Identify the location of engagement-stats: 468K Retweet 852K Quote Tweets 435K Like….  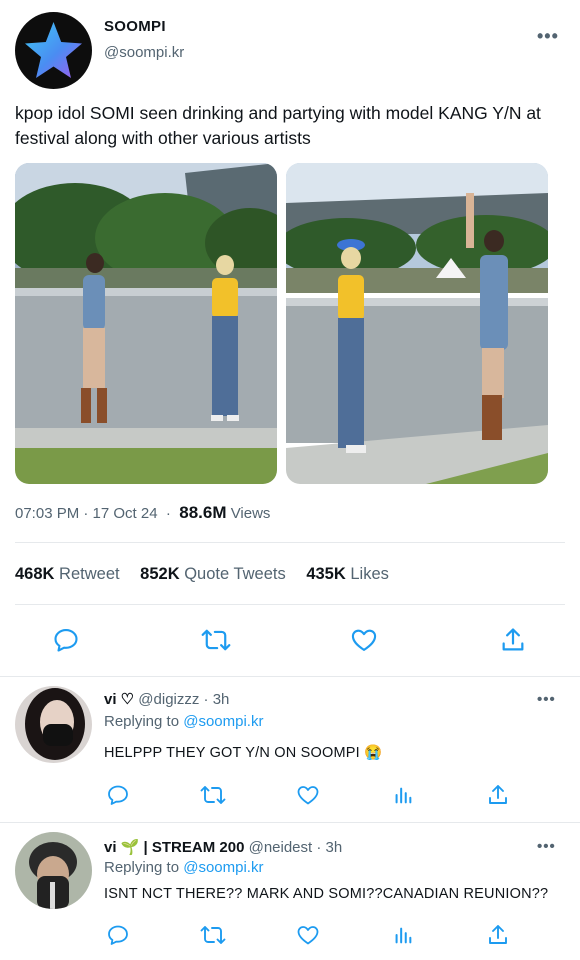
(202, 574).